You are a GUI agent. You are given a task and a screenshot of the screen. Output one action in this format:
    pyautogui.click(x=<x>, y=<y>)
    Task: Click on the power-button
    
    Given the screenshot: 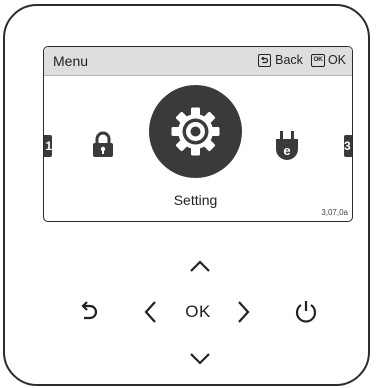 What is the action you would take?
    pyautogui.click(x=306, y=312)
    